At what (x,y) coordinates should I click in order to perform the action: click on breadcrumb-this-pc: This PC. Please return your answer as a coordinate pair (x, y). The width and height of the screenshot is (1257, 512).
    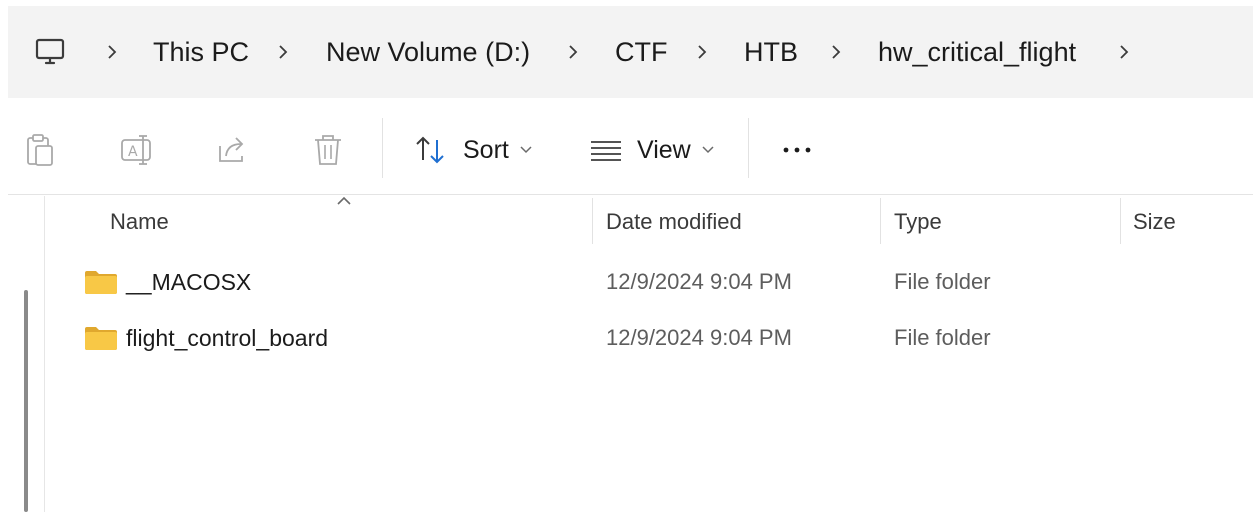
    Looking at the image, I should click on (201, 52).